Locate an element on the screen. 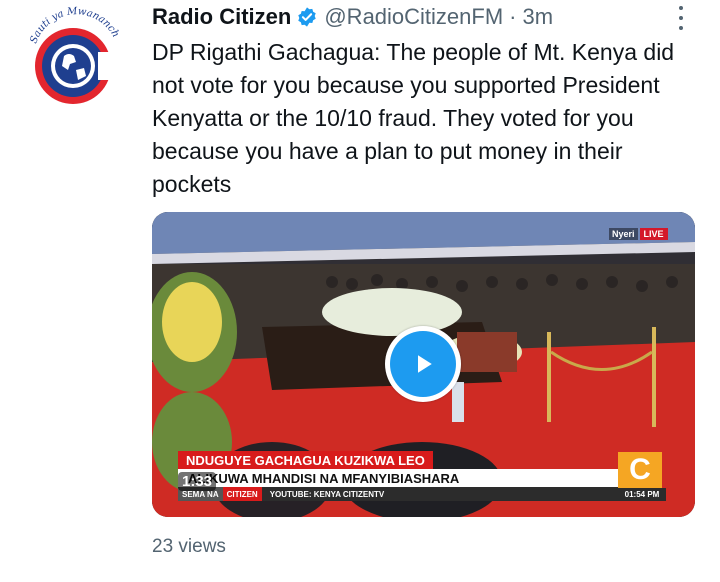 This screenshot has height=582, width=720. channel-logo: C is located at coordinates (640, 470).